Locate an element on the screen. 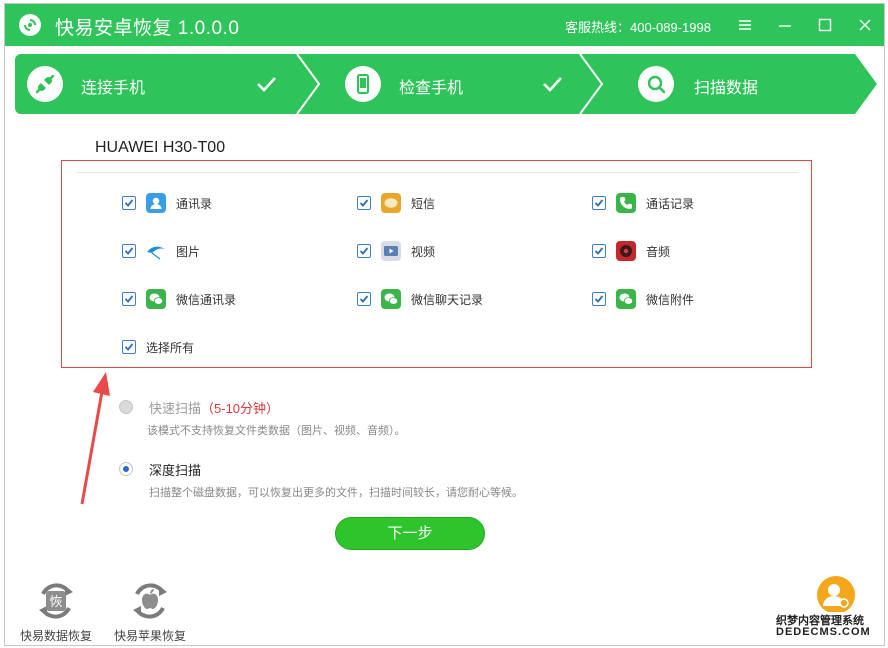 The image size is (888, 648). next-button: 下一步 is located at coordinates (410, 533).